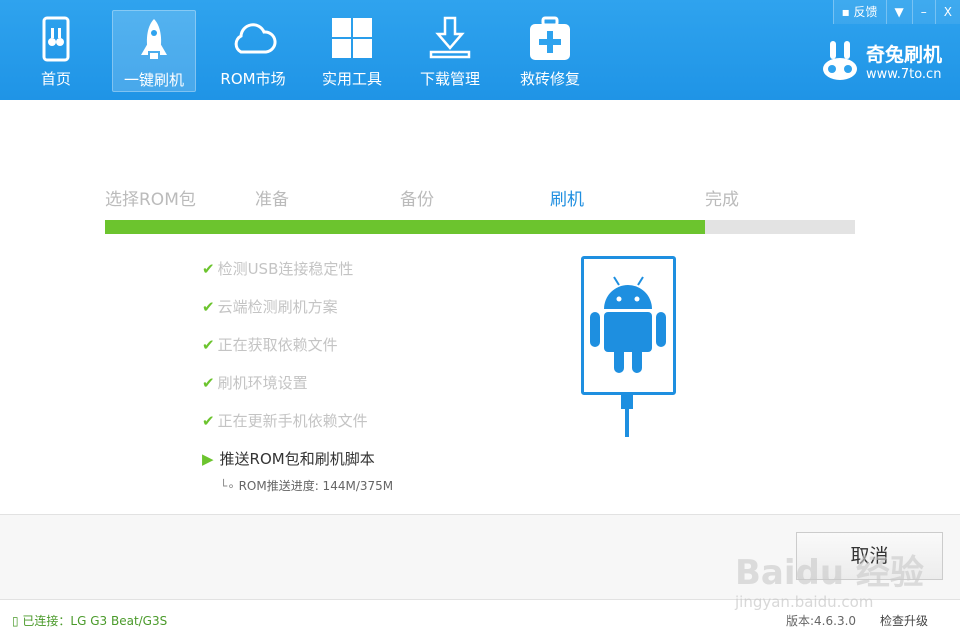 Image resolution: width=960 pixels, height=640 pixels. Describe the element at coordinates (316, 486) in the screenshot. I see `sub-status-label: ROM推送进度: 144M/375M` at that location.